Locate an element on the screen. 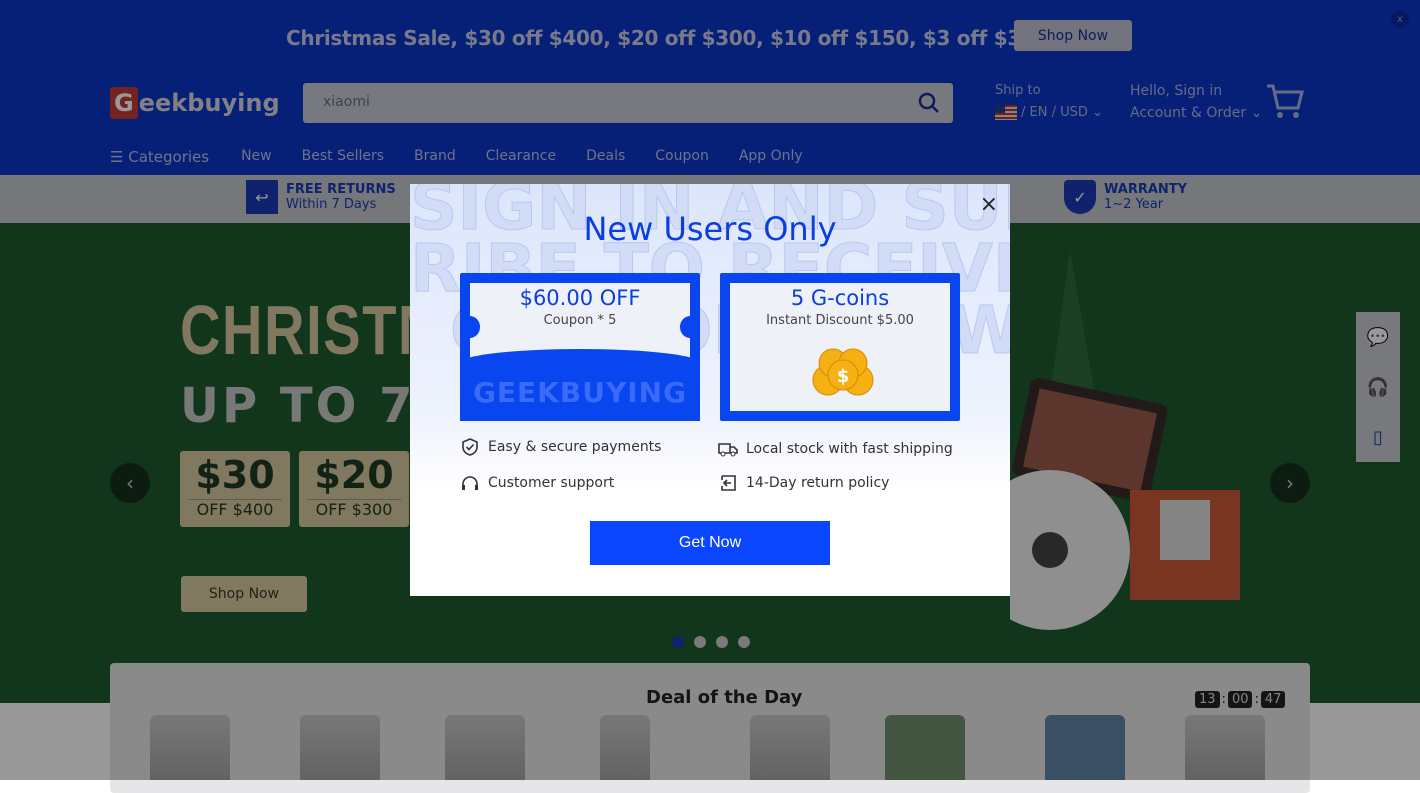  perk-fast-shipping: Local stock with fast shipping is located at coordinates (835, 449).